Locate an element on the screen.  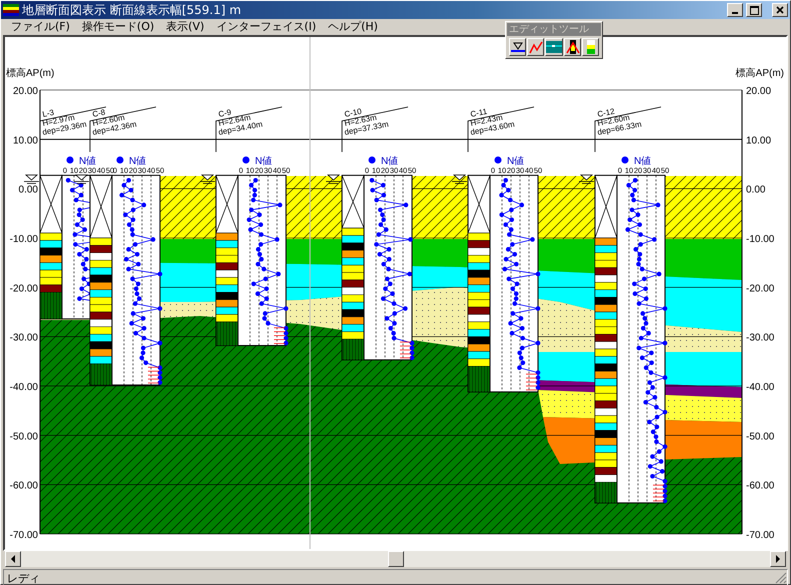
layer-tool-button is located at coordinates (554, 47).